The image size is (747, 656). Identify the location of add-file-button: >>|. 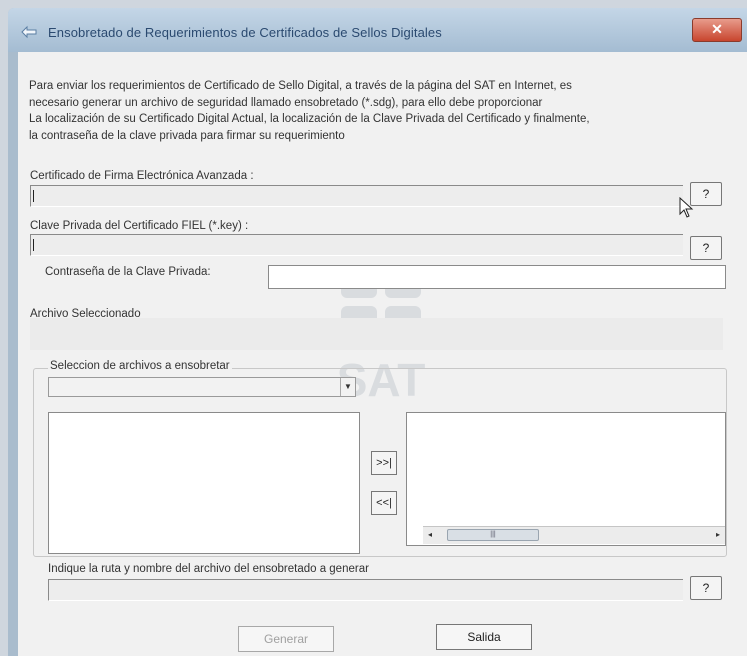
(384, 463).